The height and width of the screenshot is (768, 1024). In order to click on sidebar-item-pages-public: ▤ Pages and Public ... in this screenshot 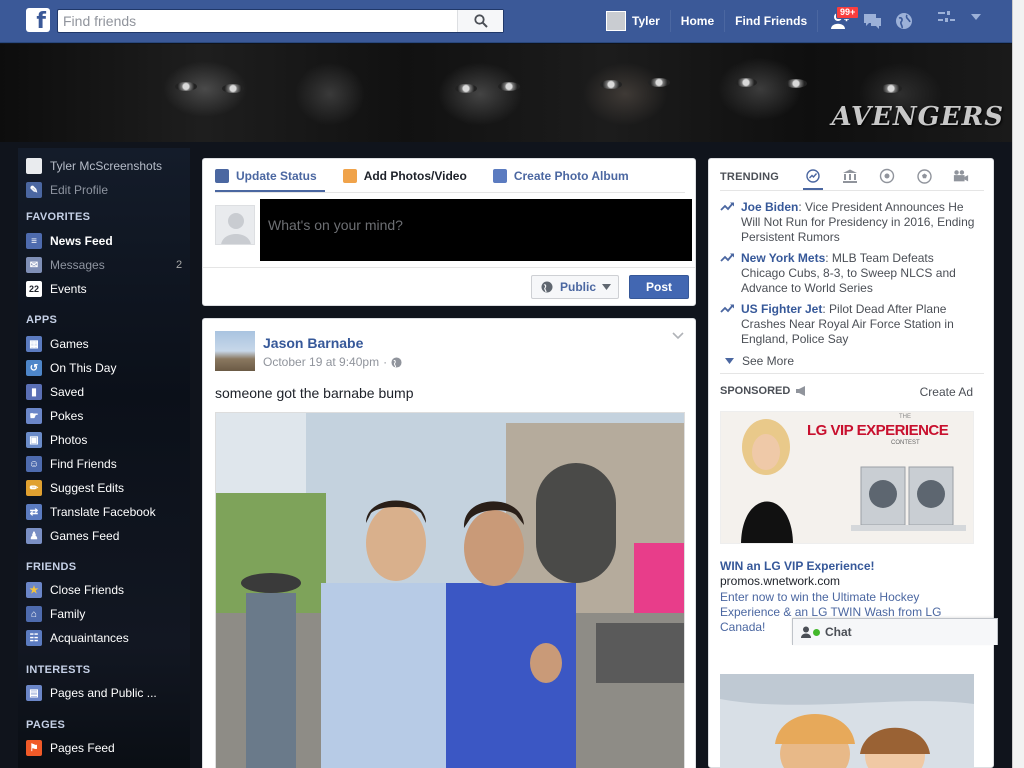, I will do `click(91, 693)`.